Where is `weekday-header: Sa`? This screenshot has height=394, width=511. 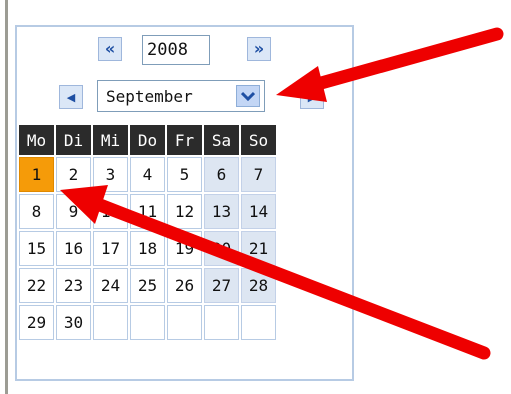 weekday-header: Sa is located at coordinates (221, 140).